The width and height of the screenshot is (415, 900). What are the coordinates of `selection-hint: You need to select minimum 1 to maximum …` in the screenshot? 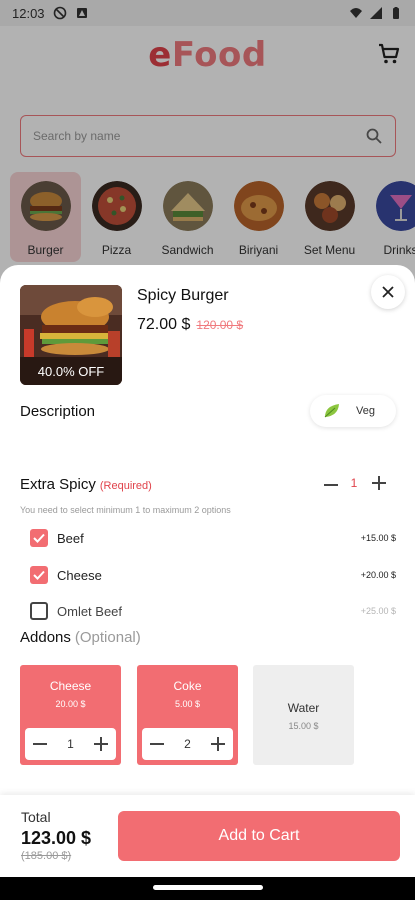 It's located at (125, 510).